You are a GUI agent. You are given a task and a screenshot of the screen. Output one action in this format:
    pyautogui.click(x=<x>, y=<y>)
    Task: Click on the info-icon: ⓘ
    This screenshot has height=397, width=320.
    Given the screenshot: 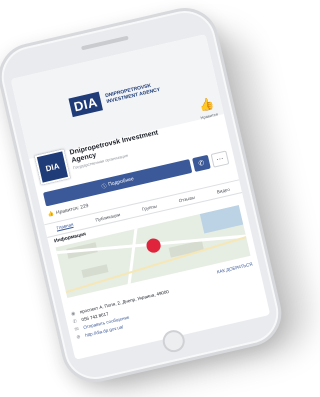 What is the action you would take?
    pyautogui.click(x=104, y=186)
    